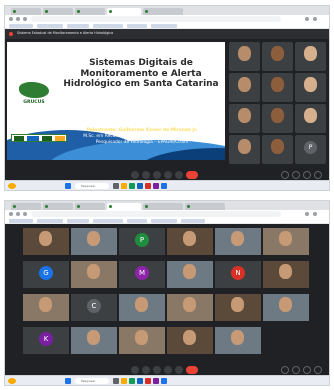 The image size is (334, 390). What do you see at coordinates (192, 175) in the screenshot?
I see `leave-call-button` at bounding box center [192, 175].